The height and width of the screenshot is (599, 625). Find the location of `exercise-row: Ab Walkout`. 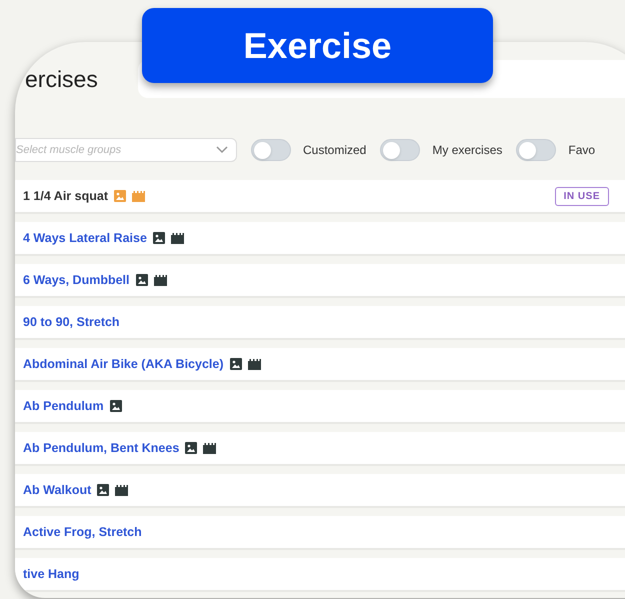

exercise-row: Ab Walkout is located at coordinates (320, 491).